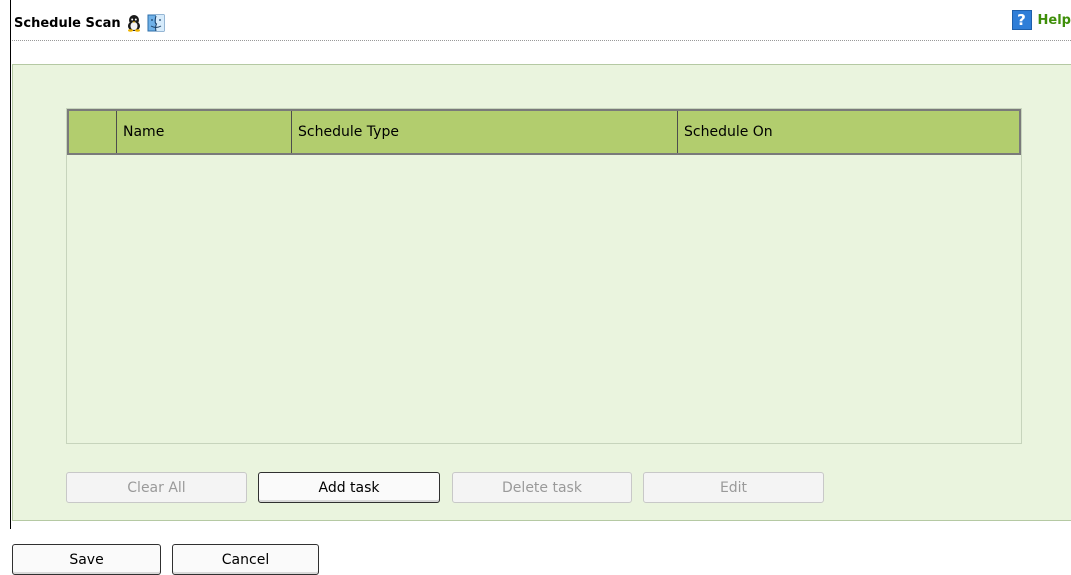 Image resolution: width=1071 pixels, height=575 pixels. What do you see at coordinates (349, 487) in the screenshot?
I see `add-task-button: Add task` at bounding box center [349, 487].